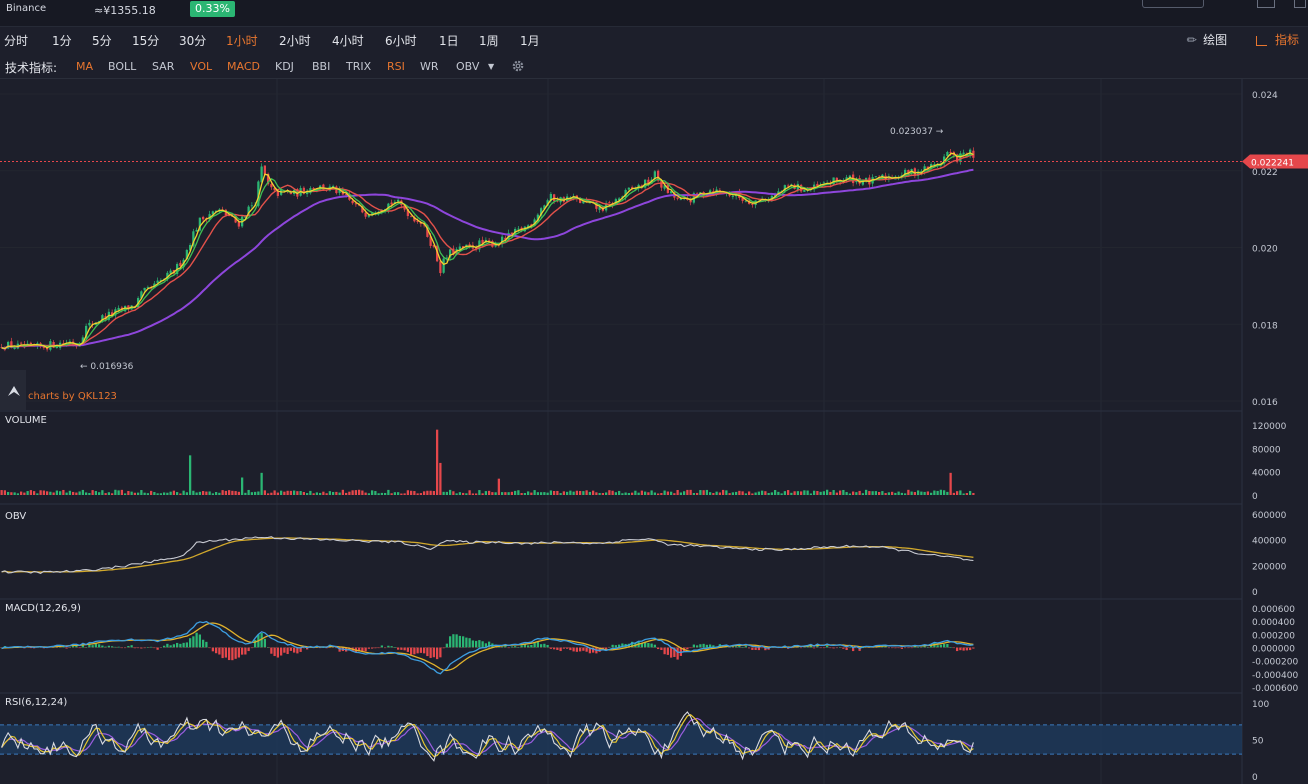  Describe the element at coordinates (358, 66) in the screenshot. I see `indicator-trix: TRIX` at that location.